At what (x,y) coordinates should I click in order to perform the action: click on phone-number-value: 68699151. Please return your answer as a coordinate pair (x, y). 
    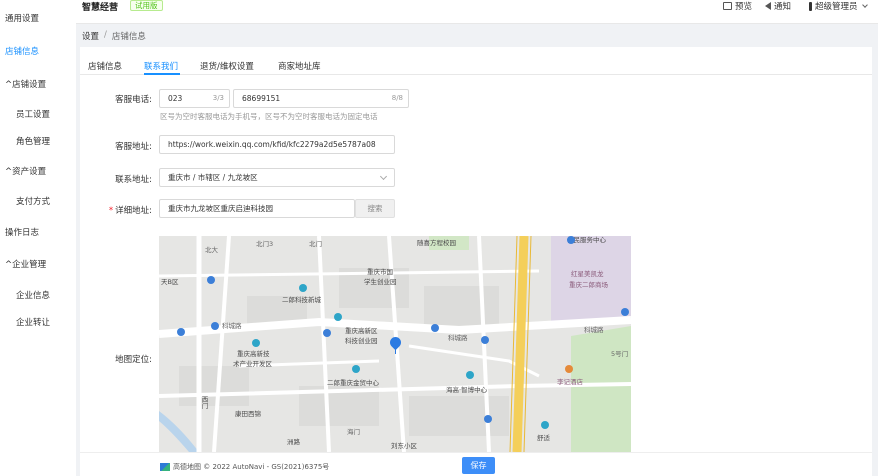
    Looking at the image, I should click on (261, 98).